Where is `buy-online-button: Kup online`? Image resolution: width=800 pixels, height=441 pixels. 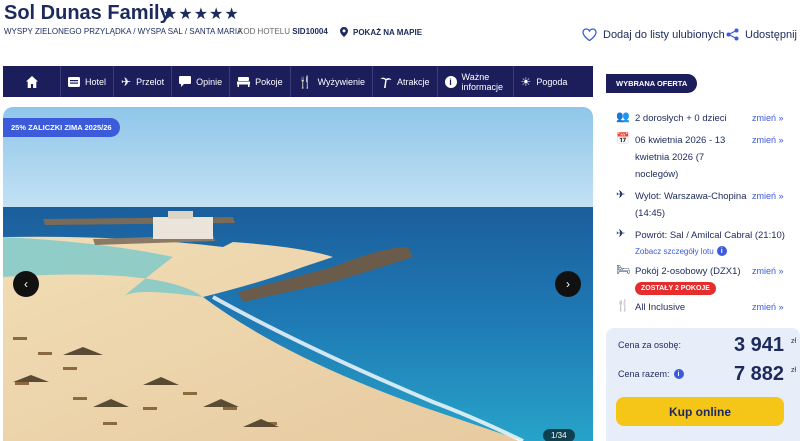 buy-online-button: Kup online is located at coordinates (700, 411).